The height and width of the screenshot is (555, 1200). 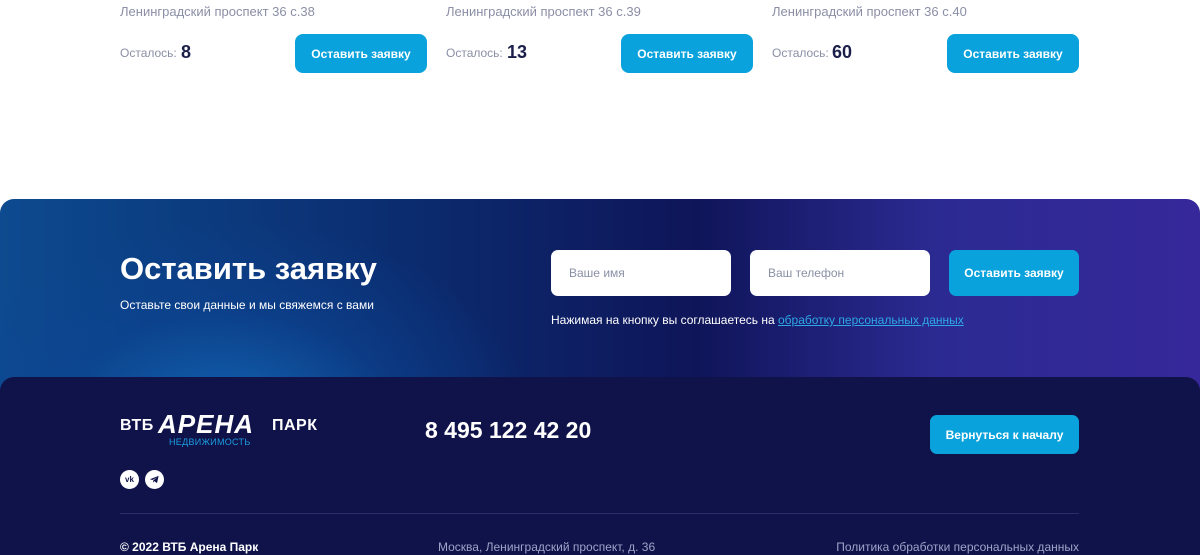 I want to click on copyright: © 2022 ВТБ Арена Парк, so click(x=189, y=547).